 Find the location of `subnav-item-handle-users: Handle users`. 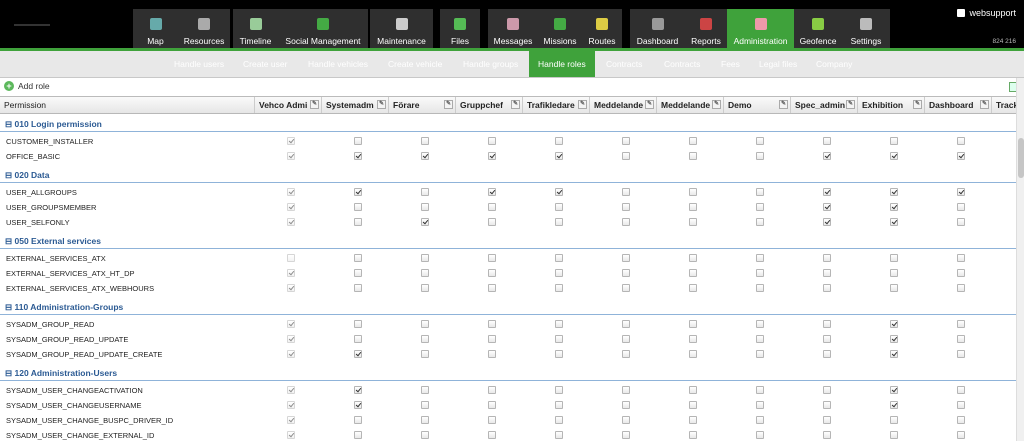

subnav-item-handle-users: Handle users is located at coordinates (199, 64).